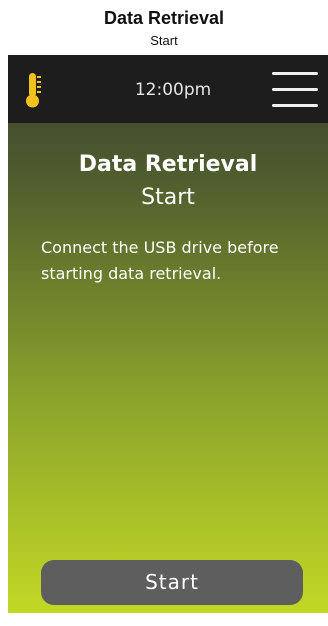 This screenshot has height=626, width=328. What do you see at coordinates (295, 105) in the screenshot?
I see `menu-bar-bottom` at bounding box center [295, 105].